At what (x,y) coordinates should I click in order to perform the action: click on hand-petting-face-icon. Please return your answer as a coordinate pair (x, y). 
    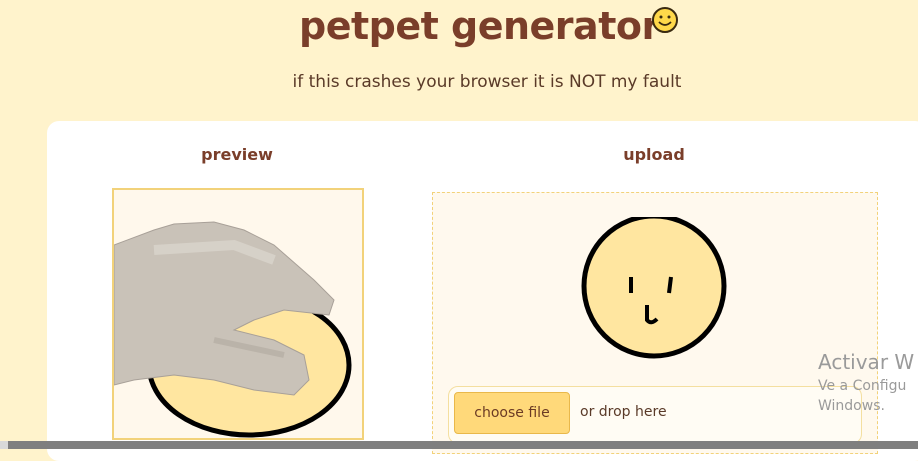
    Looking at the image, I should click on (233, 329).